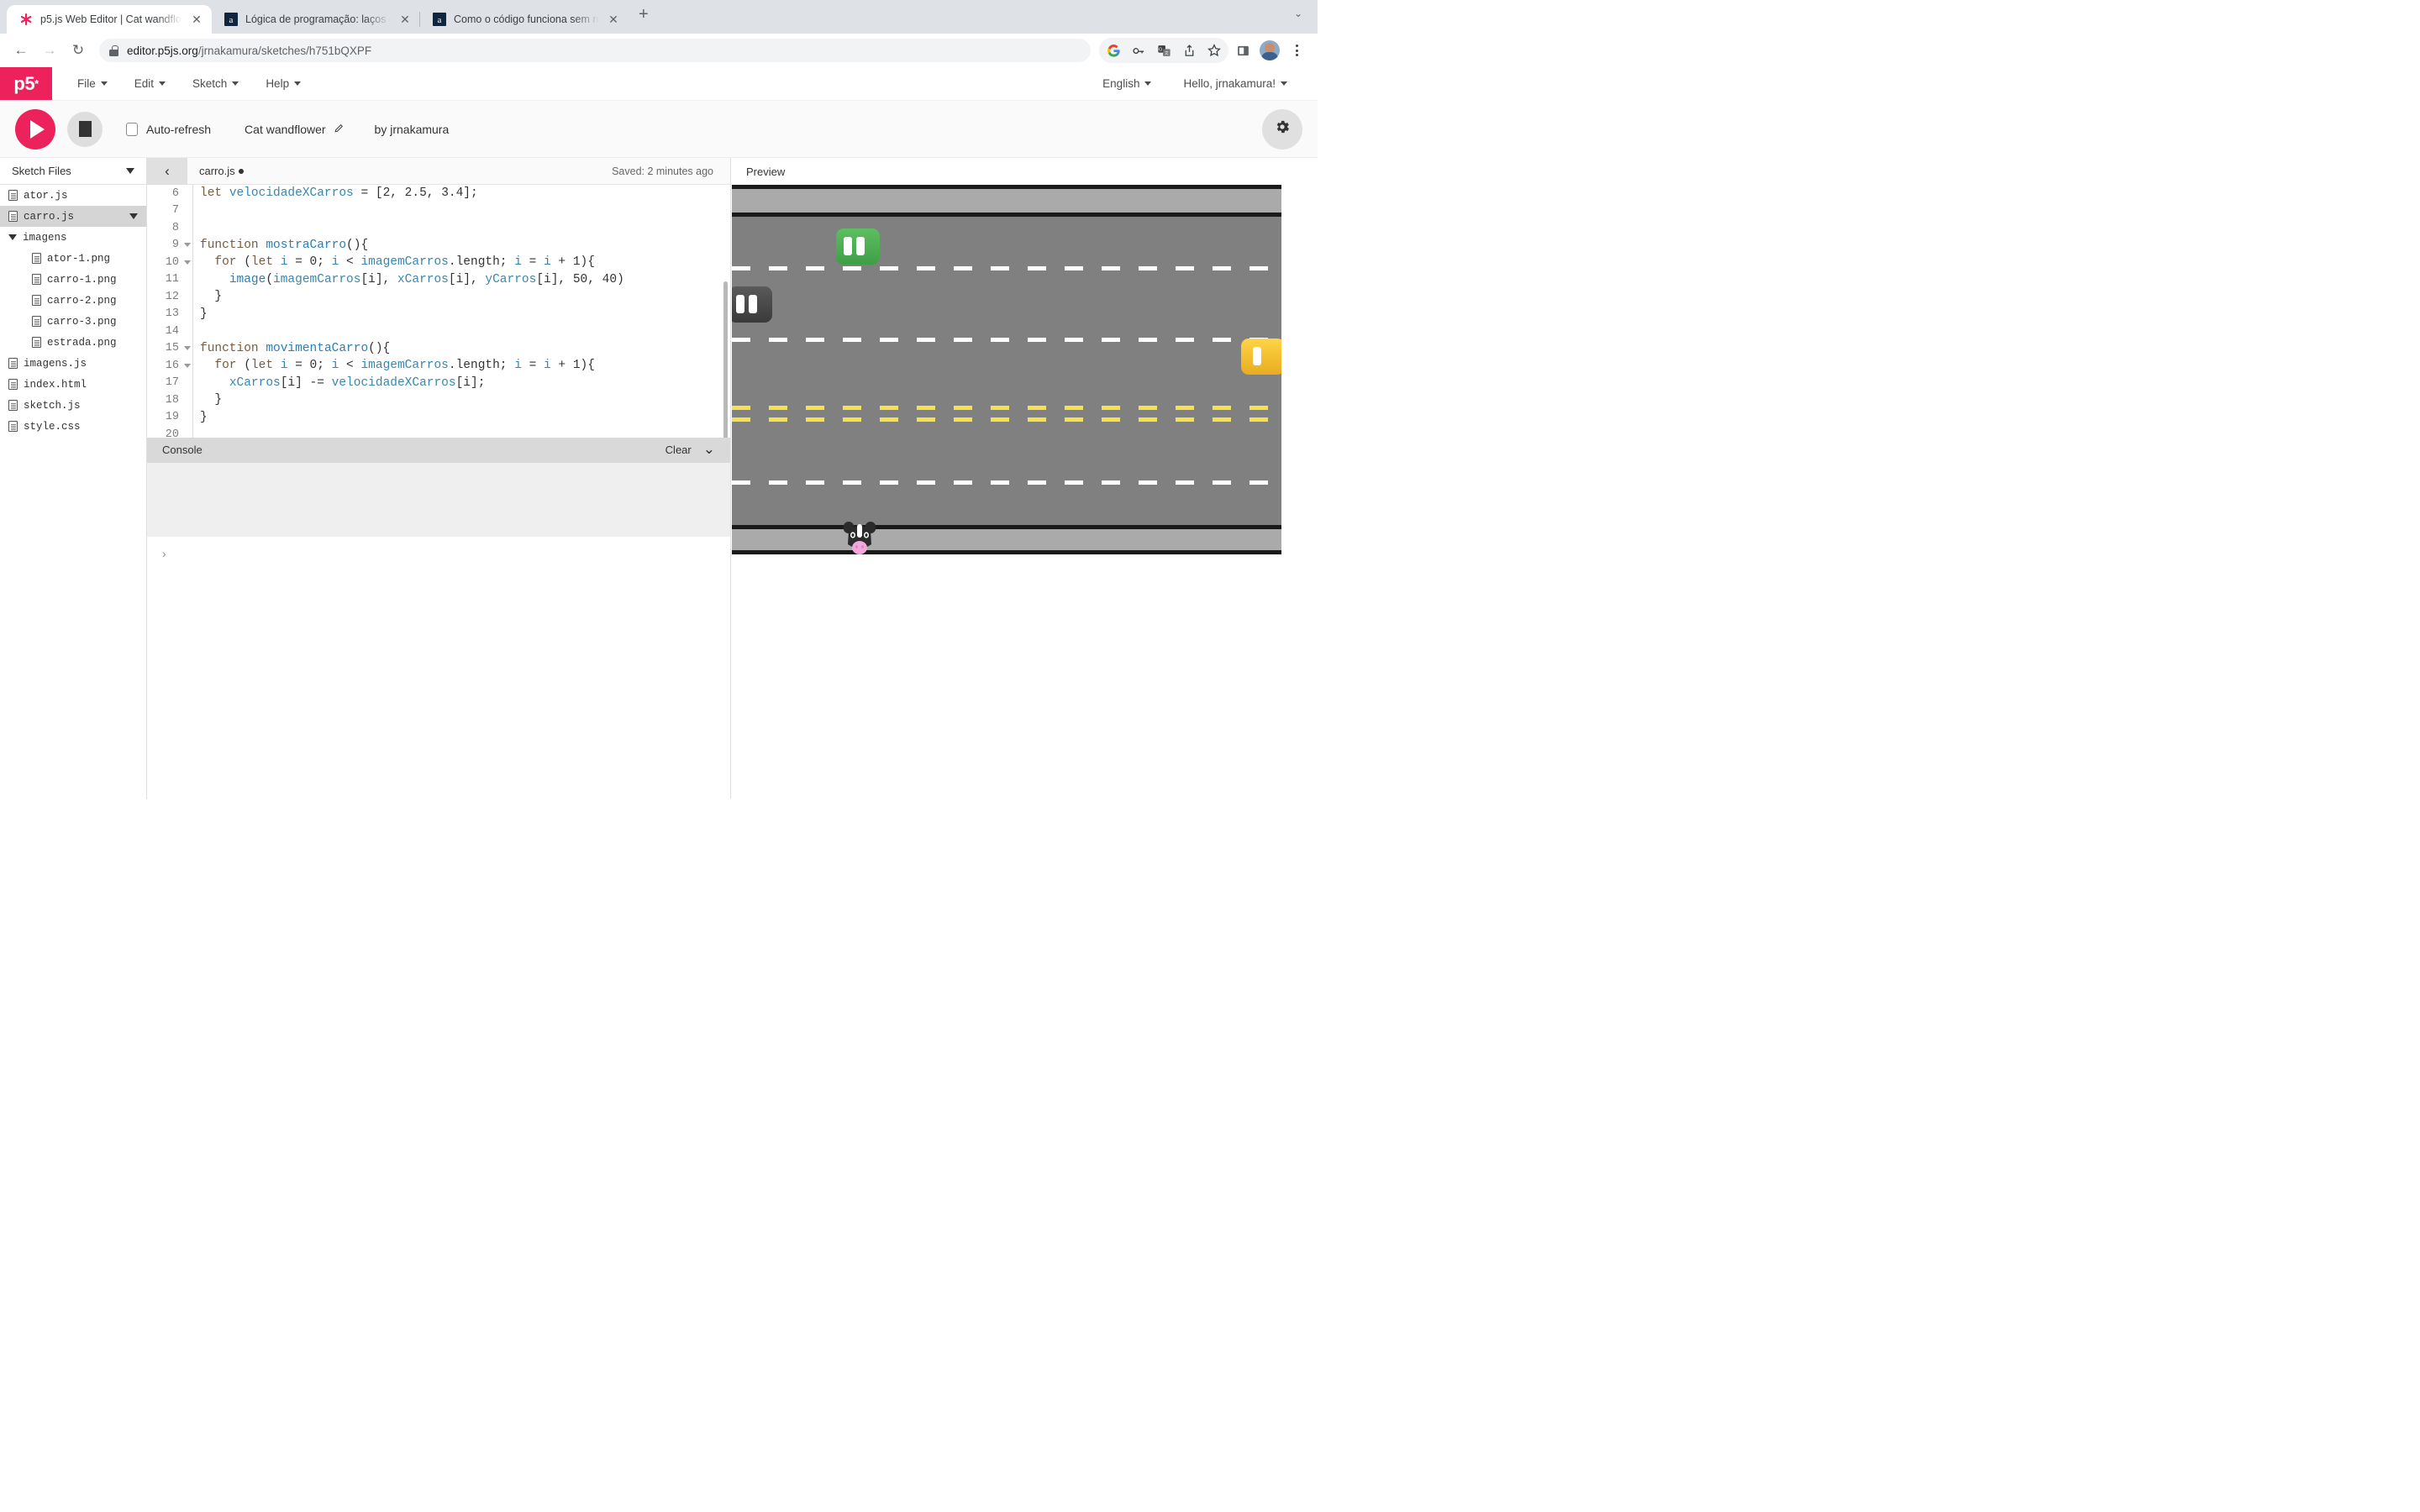  What do you see at coordinates (132, 129) in the screenshot?
I see `auto-refresh-checkbox` at bounding box center [132, 129].